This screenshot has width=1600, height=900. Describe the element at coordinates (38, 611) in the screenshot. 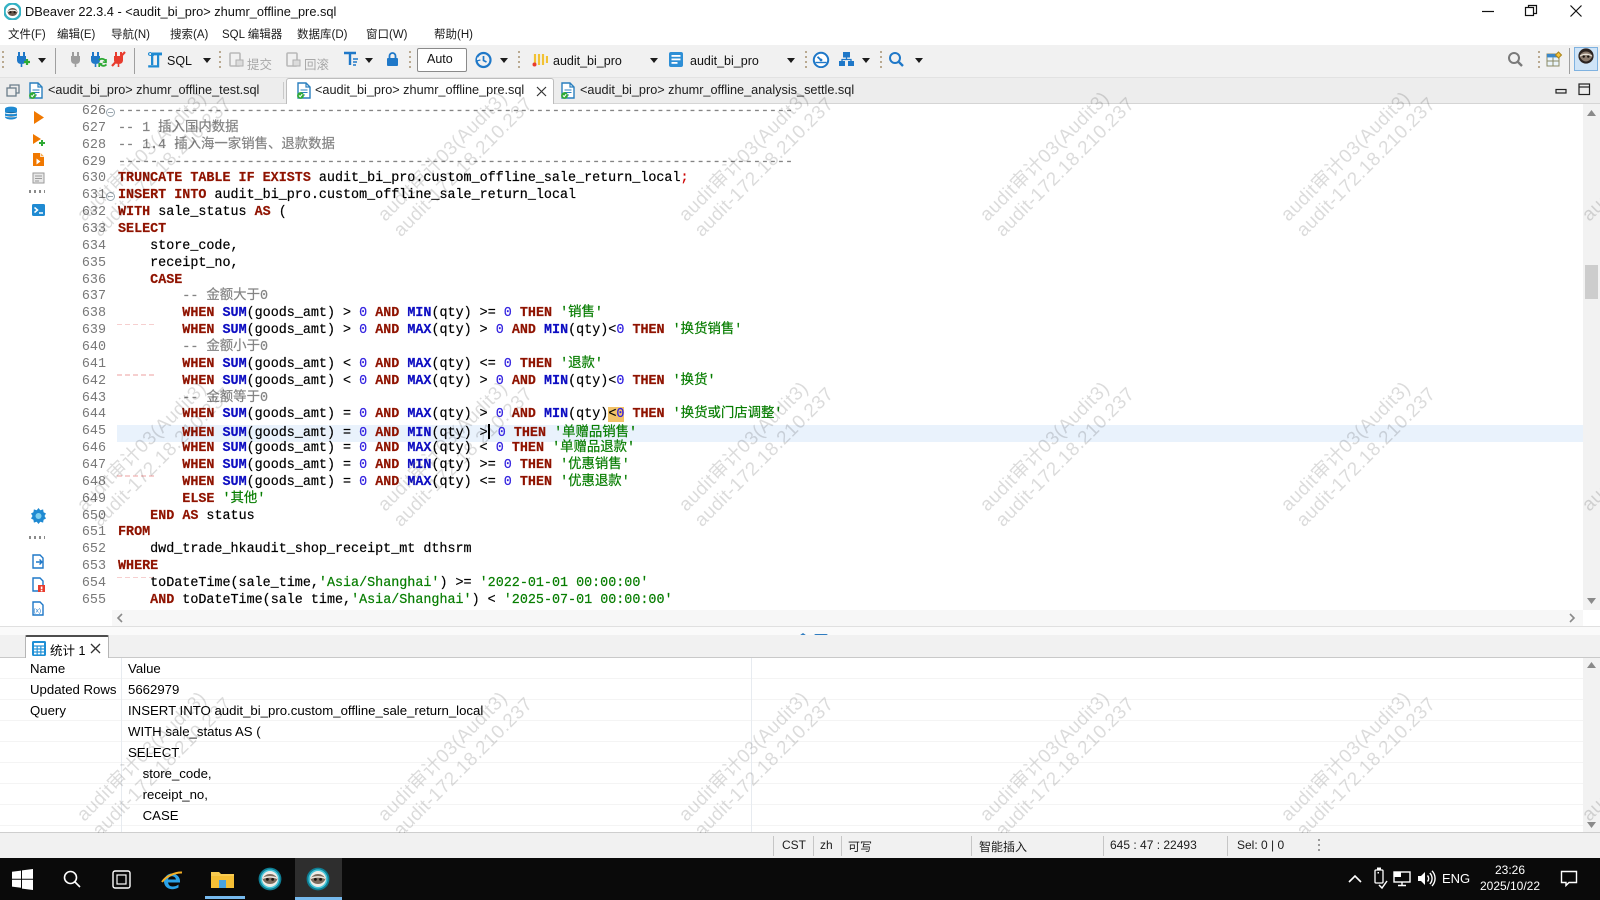

I see `svg-text: (x)` at that location.